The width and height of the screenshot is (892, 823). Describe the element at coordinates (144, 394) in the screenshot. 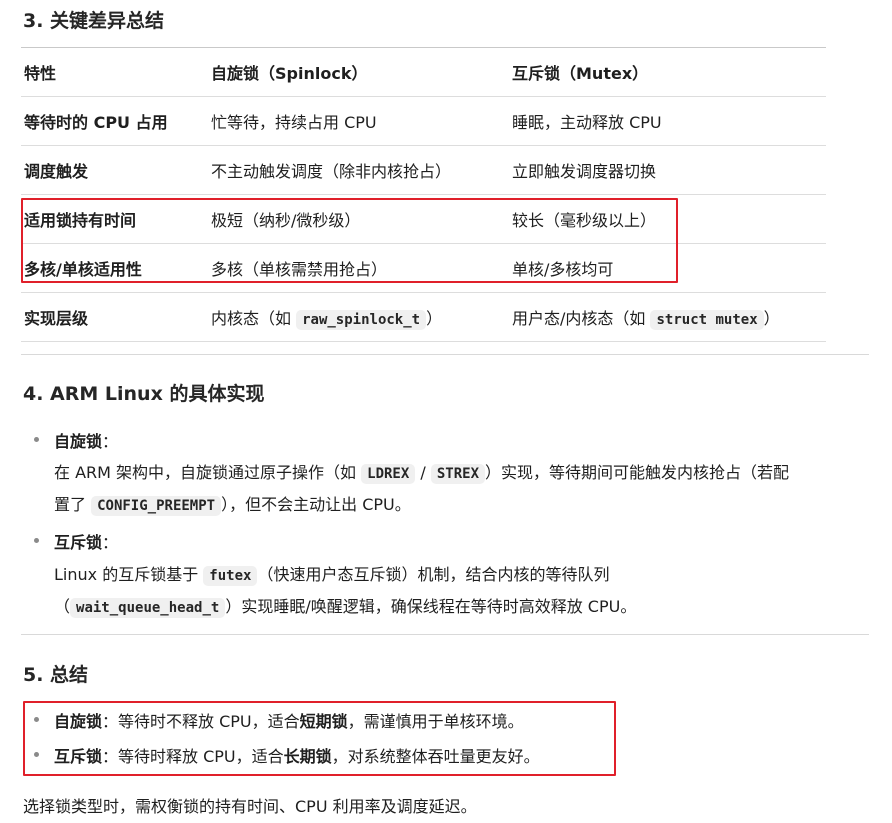

I see `section-4-heading: 4. ARM Linux 的具体实现` at that location.